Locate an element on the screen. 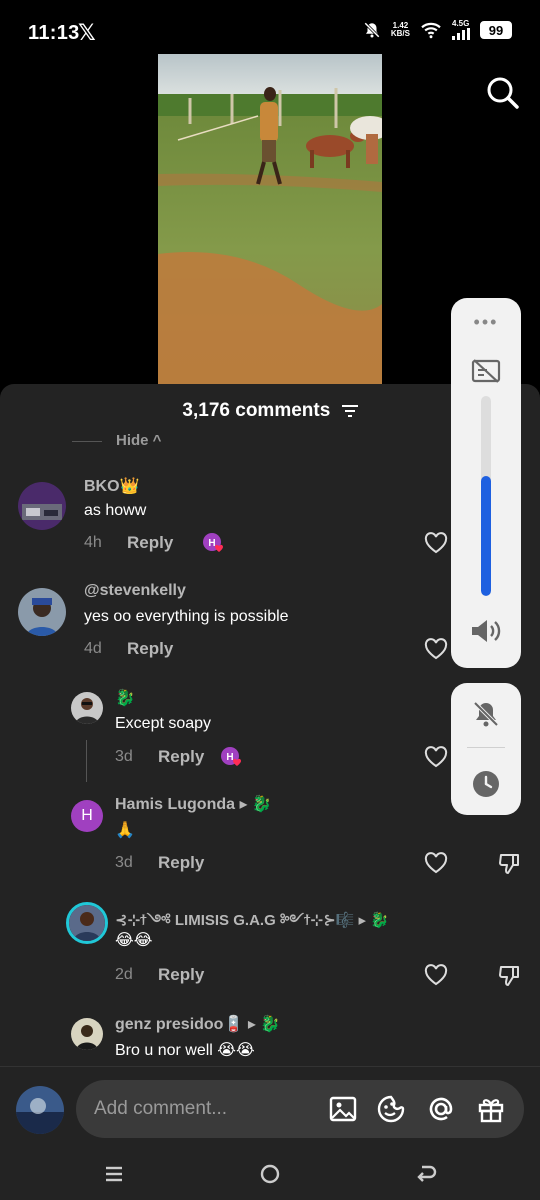 The width and height of the screenshot is (540, 1200). speaker-icon is located at coordinates (486, 631).